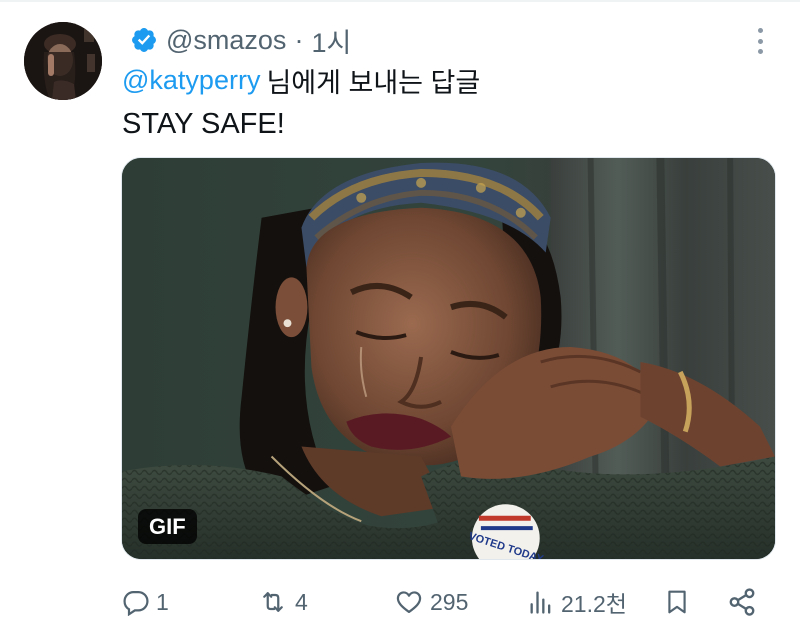 Image resolution: width=800 pixels, height=631 pixels. I want to click on like-count: 295, so click(449, 601).